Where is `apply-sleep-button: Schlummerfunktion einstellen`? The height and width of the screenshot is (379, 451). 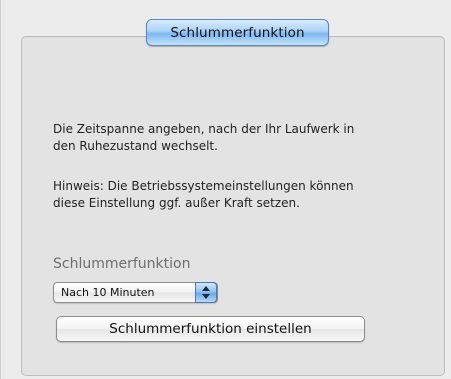
apply-sleep-button: Schlummerfunktion einstellen is located at coordinates (210, 329).